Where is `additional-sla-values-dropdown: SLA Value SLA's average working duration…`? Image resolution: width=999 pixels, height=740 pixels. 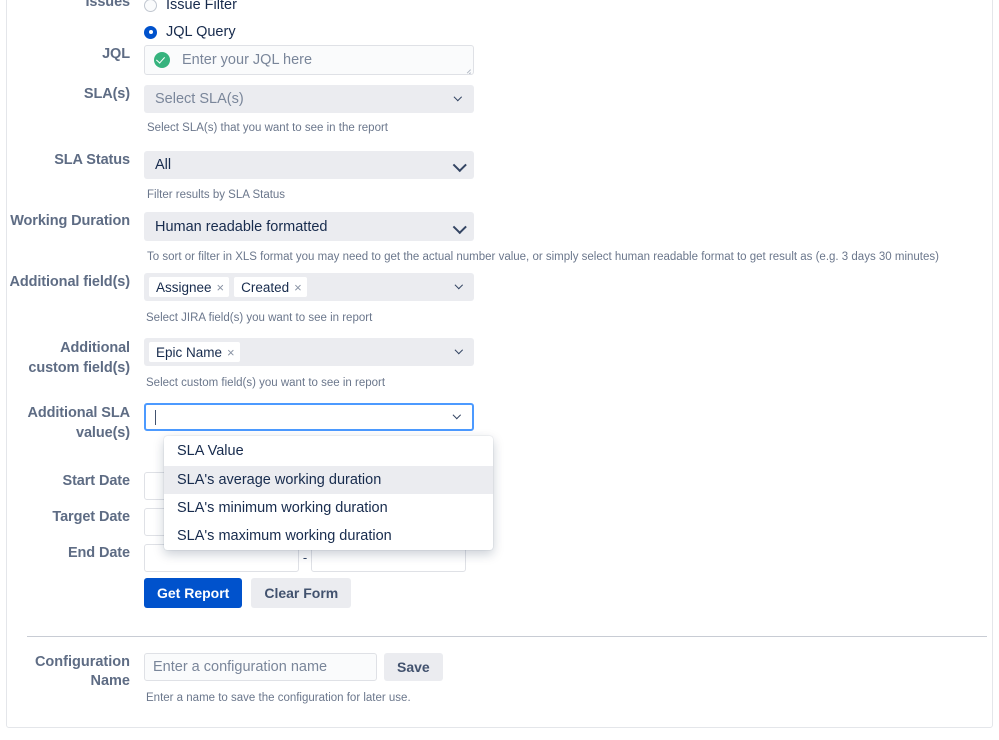 additional-sla-values-dropdown: SLA Value SLA's average working duration… is located at coordinates (328, 493).